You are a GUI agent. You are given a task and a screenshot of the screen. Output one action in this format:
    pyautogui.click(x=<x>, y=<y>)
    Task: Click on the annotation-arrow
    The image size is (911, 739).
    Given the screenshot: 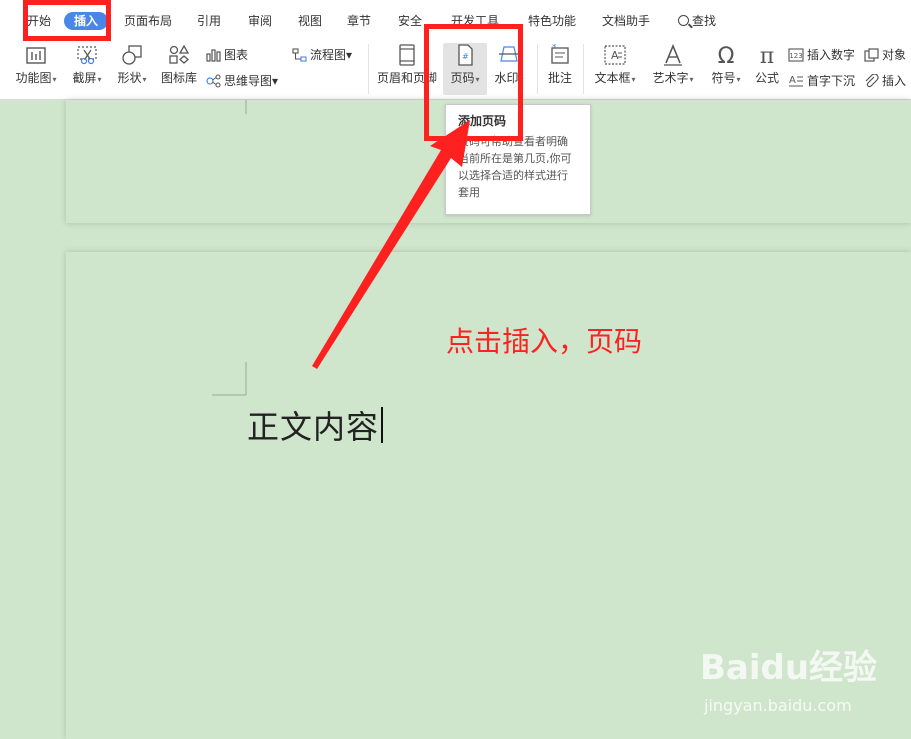 What is the action you would take?
    pyautogui.click(x=391, y=244)
    